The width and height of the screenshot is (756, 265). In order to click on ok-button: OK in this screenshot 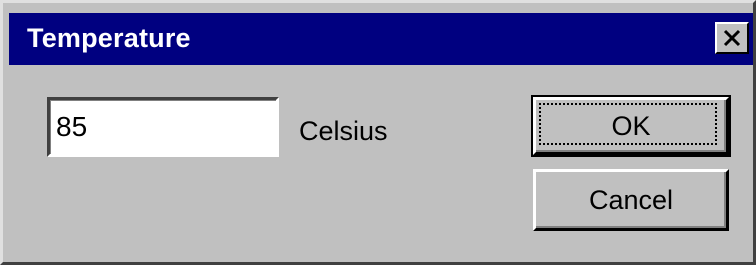, I will do `click(631, 126)`.